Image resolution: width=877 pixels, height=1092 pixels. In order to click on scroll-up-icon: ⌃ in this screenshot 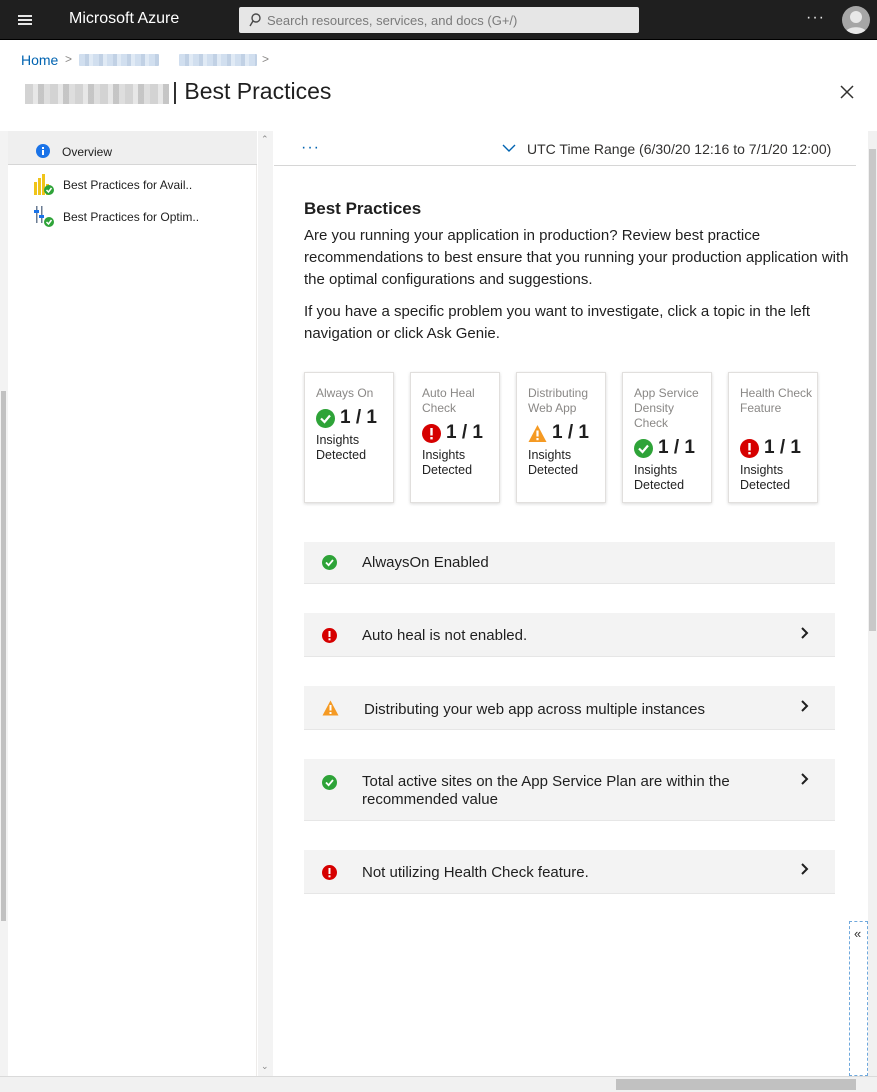, I will do `click(265, 139)`.